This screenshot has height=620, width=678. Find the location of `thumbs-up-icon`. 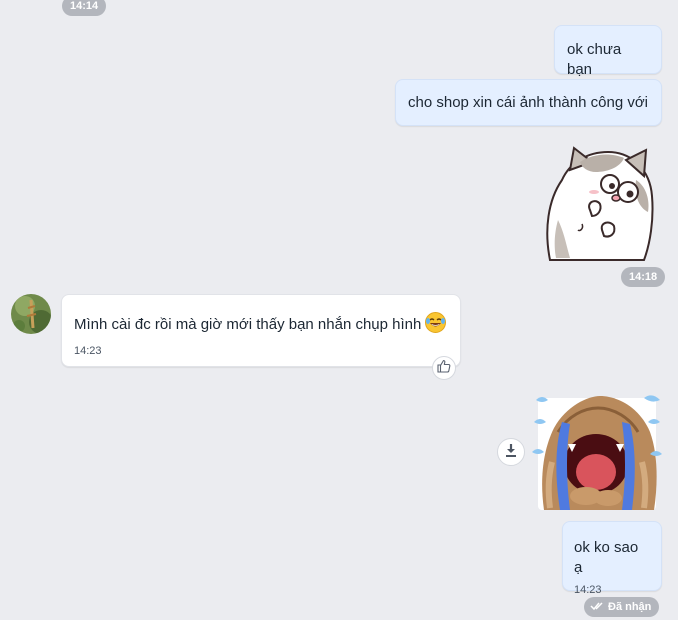

thumbs-up-icon is located at coordinates (444, 368).